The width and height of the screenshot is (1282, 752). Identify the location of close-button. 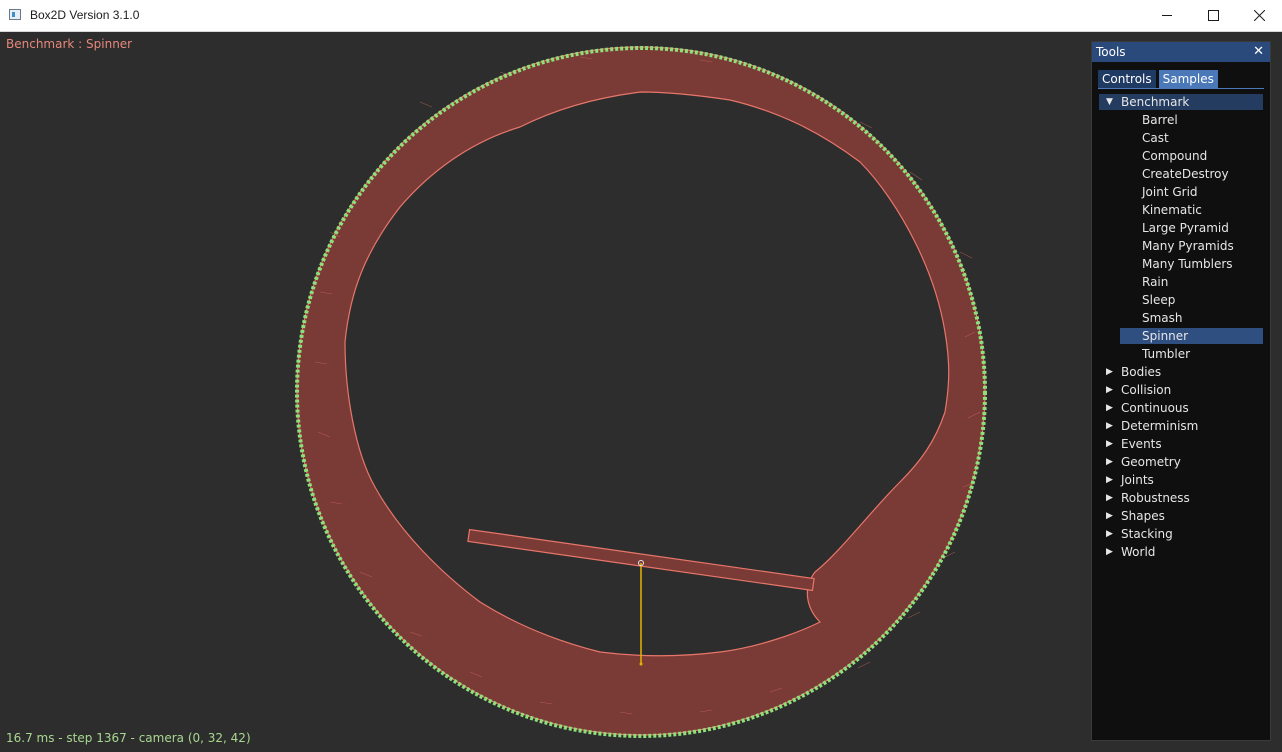
(1259, 15).